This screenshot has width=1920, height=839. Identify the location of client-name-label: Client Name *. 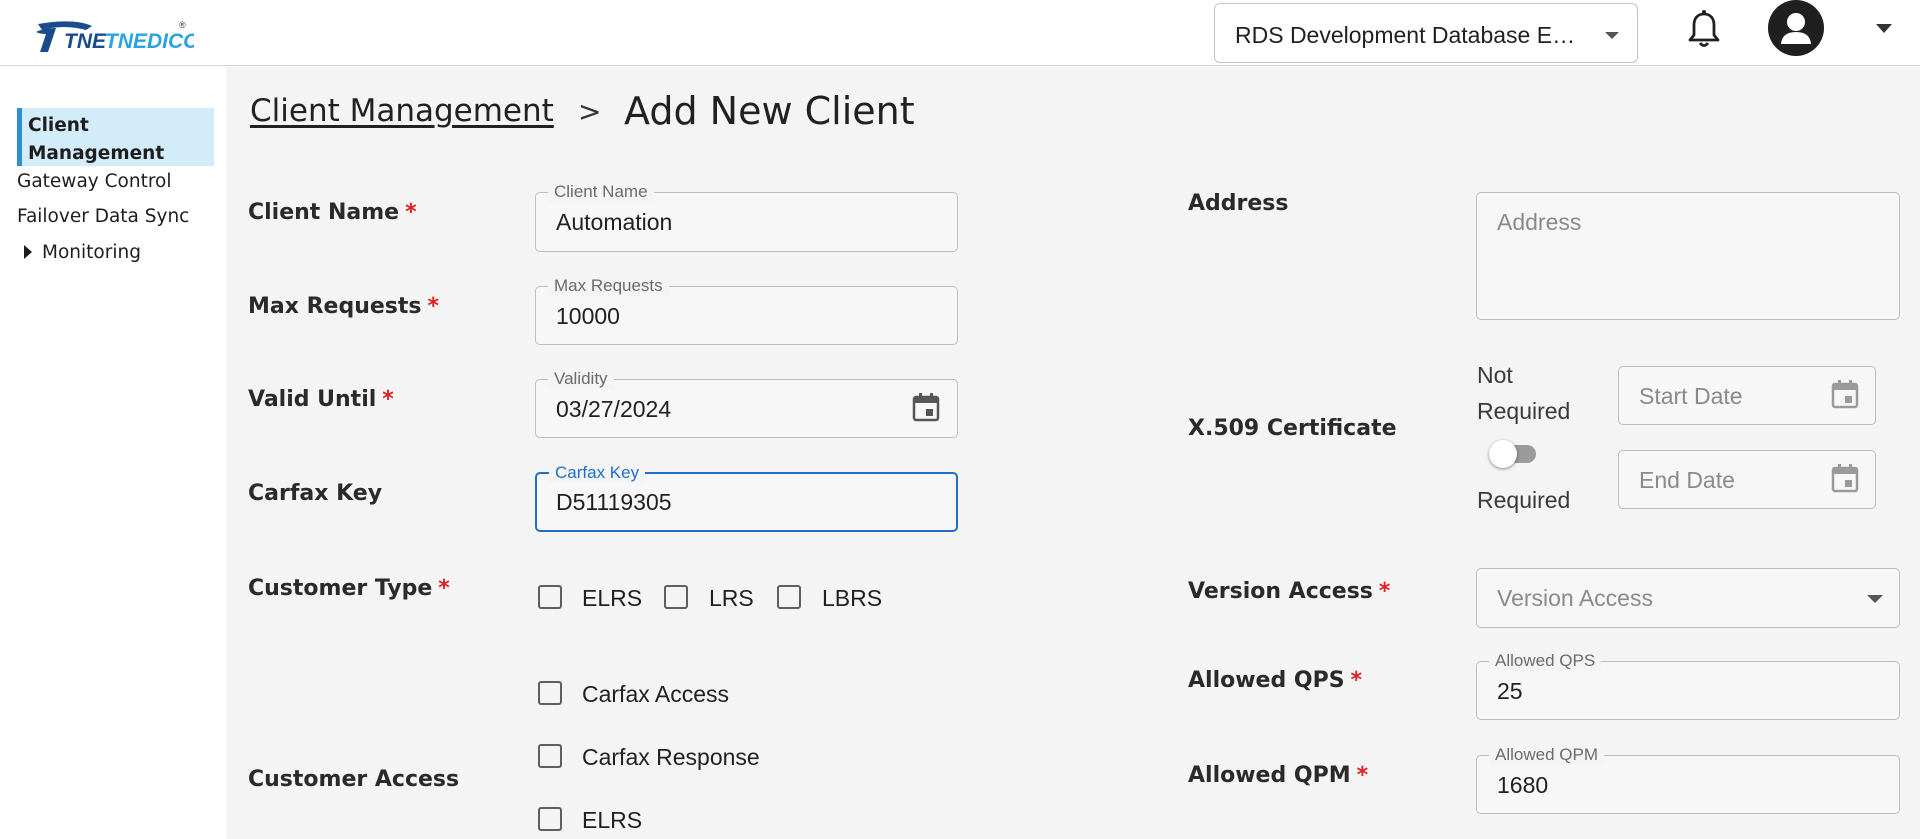
(332, 212).